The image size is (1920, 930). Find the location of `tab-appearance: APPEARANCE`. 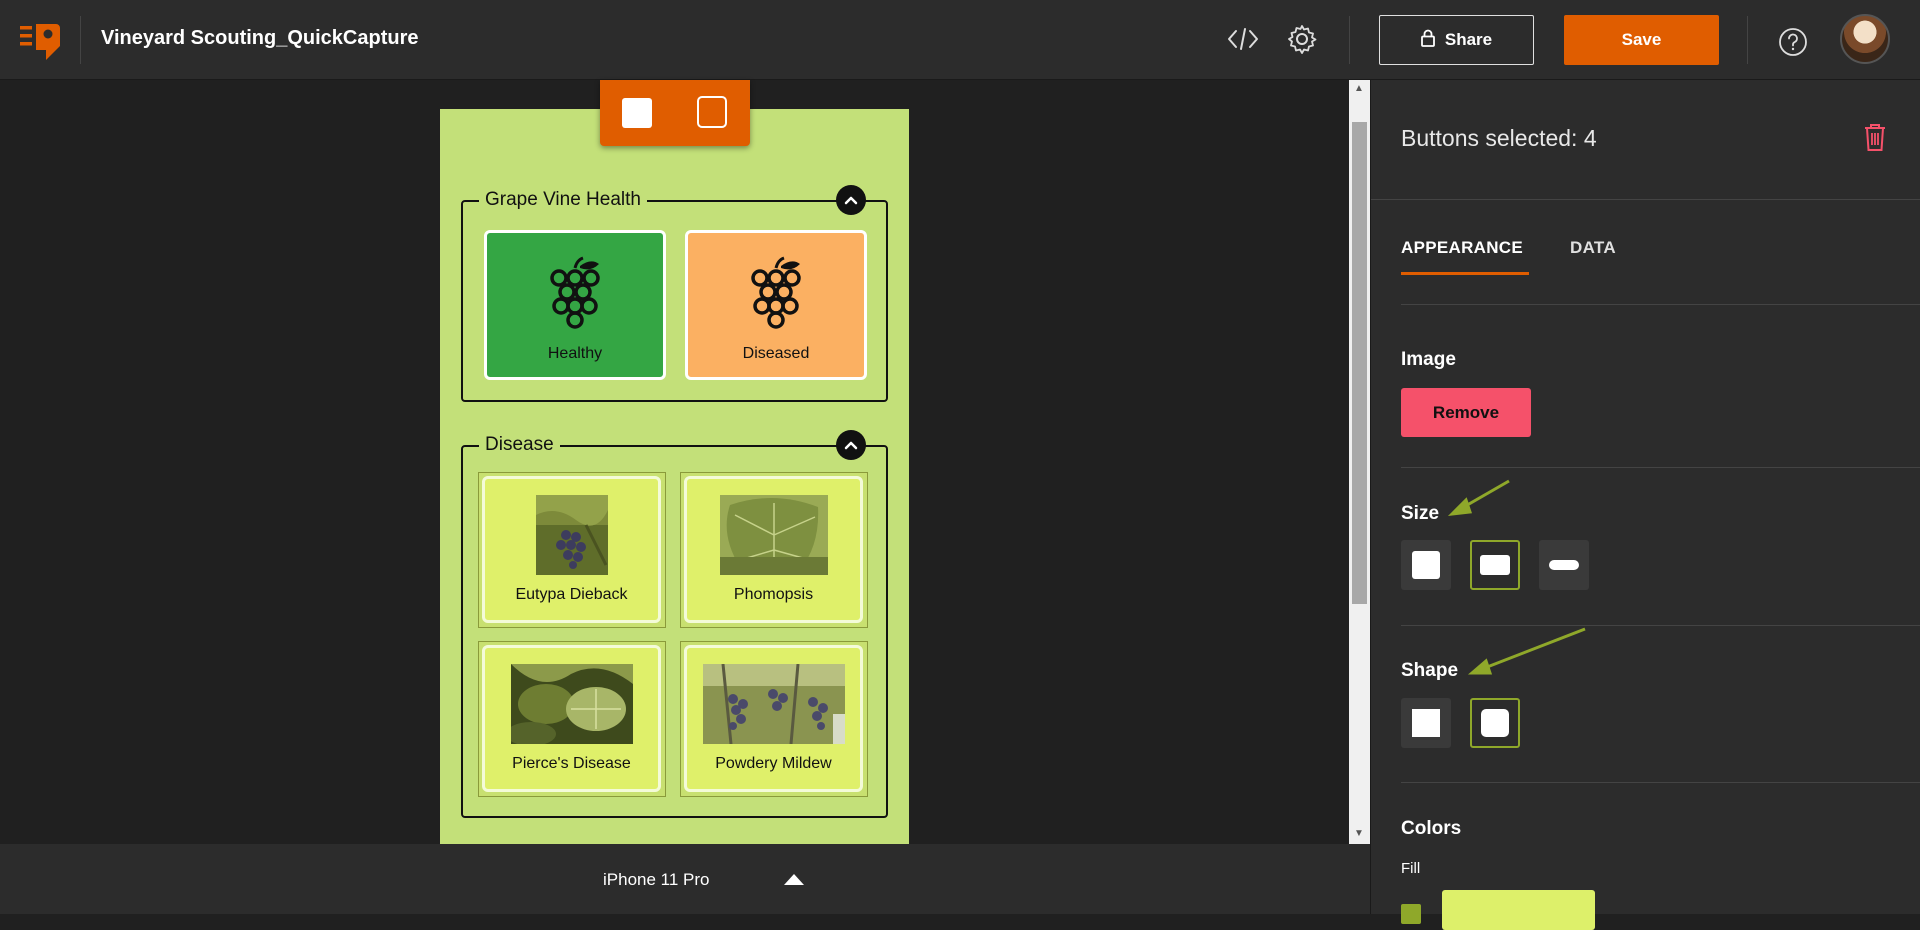

tab-appearance: APPEARANCE is located at coordinates (1462, 248).